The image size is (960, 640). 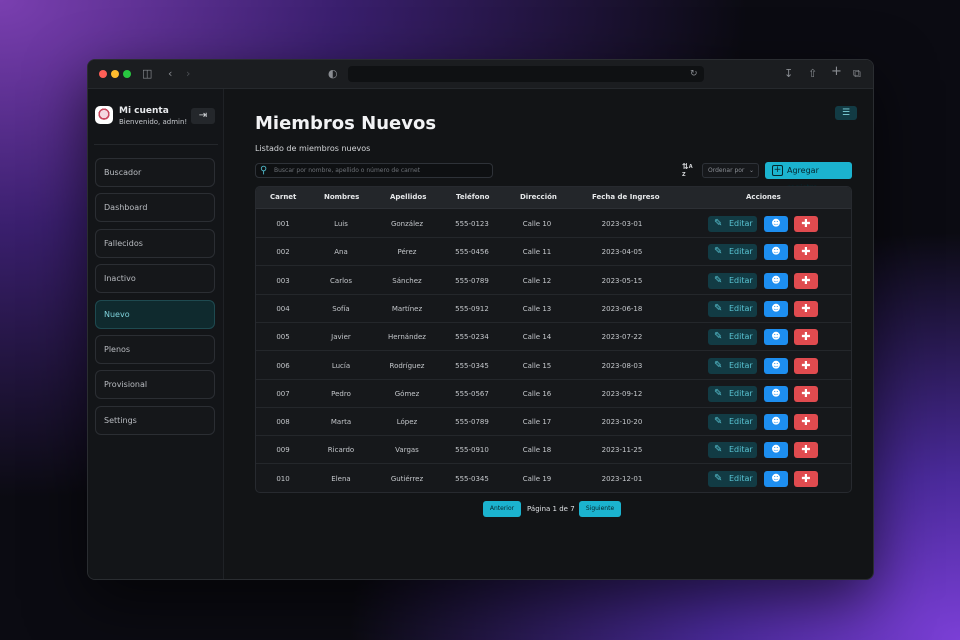 I want to click on logout-button: ⇥, so click(x=203, y=116).